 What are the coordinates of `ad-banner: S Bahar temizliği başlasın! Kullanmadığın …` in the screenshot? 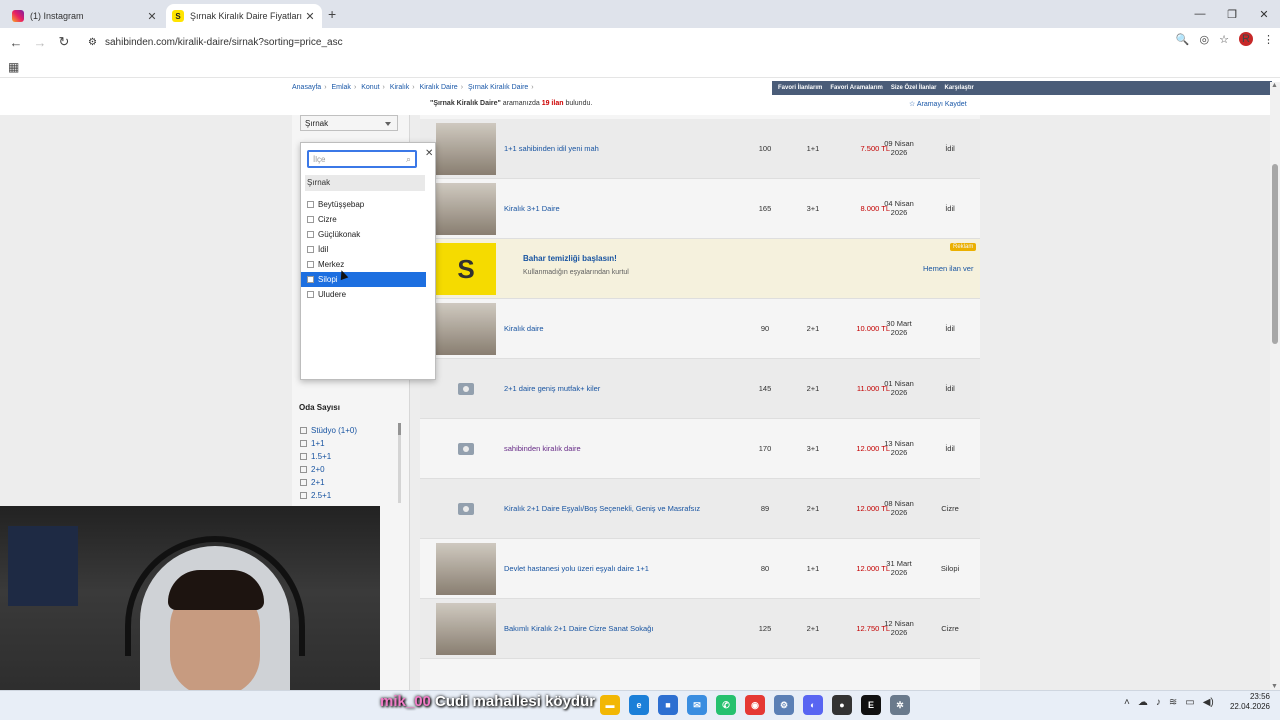 It's located at (700, 269).